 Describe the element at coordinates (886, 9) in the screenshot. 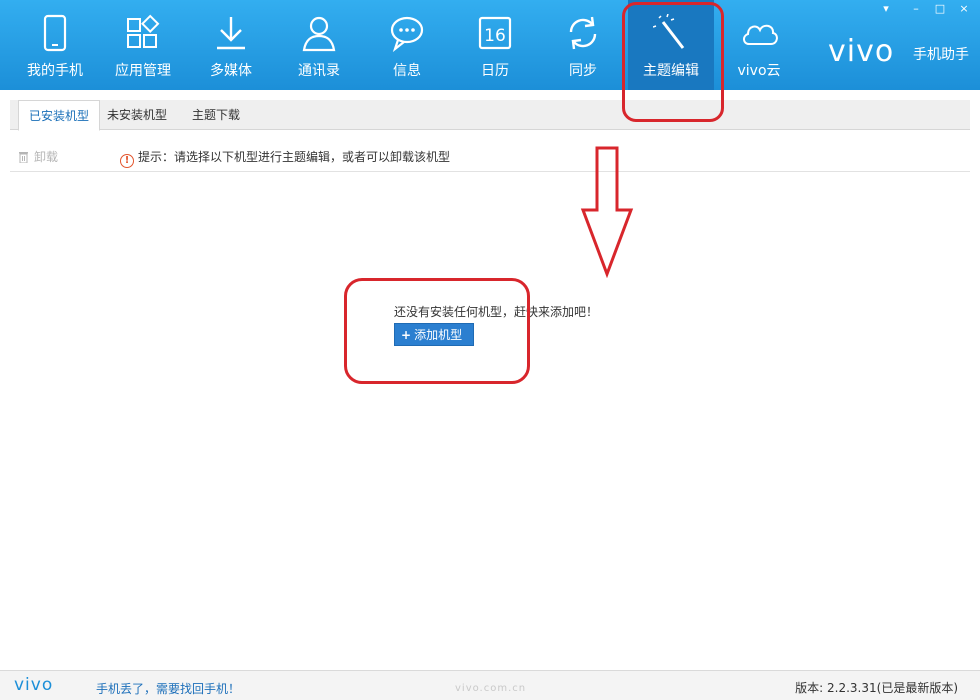

I see `menu-dropdown-button: ▾` at that location.